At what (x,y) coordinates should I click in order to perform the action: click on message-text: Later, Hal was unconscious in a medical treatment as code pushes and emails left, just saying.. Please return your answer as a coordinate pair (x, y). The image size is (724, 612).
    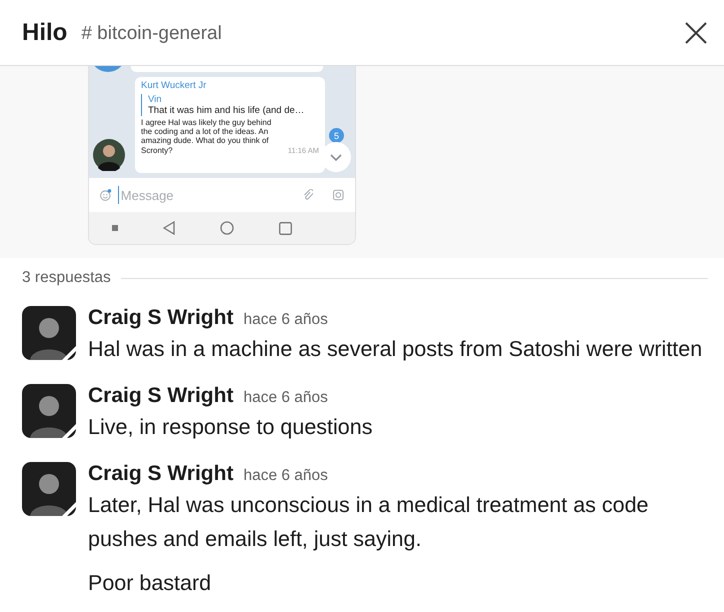
    Looking at the image, I should click on (369, 522).